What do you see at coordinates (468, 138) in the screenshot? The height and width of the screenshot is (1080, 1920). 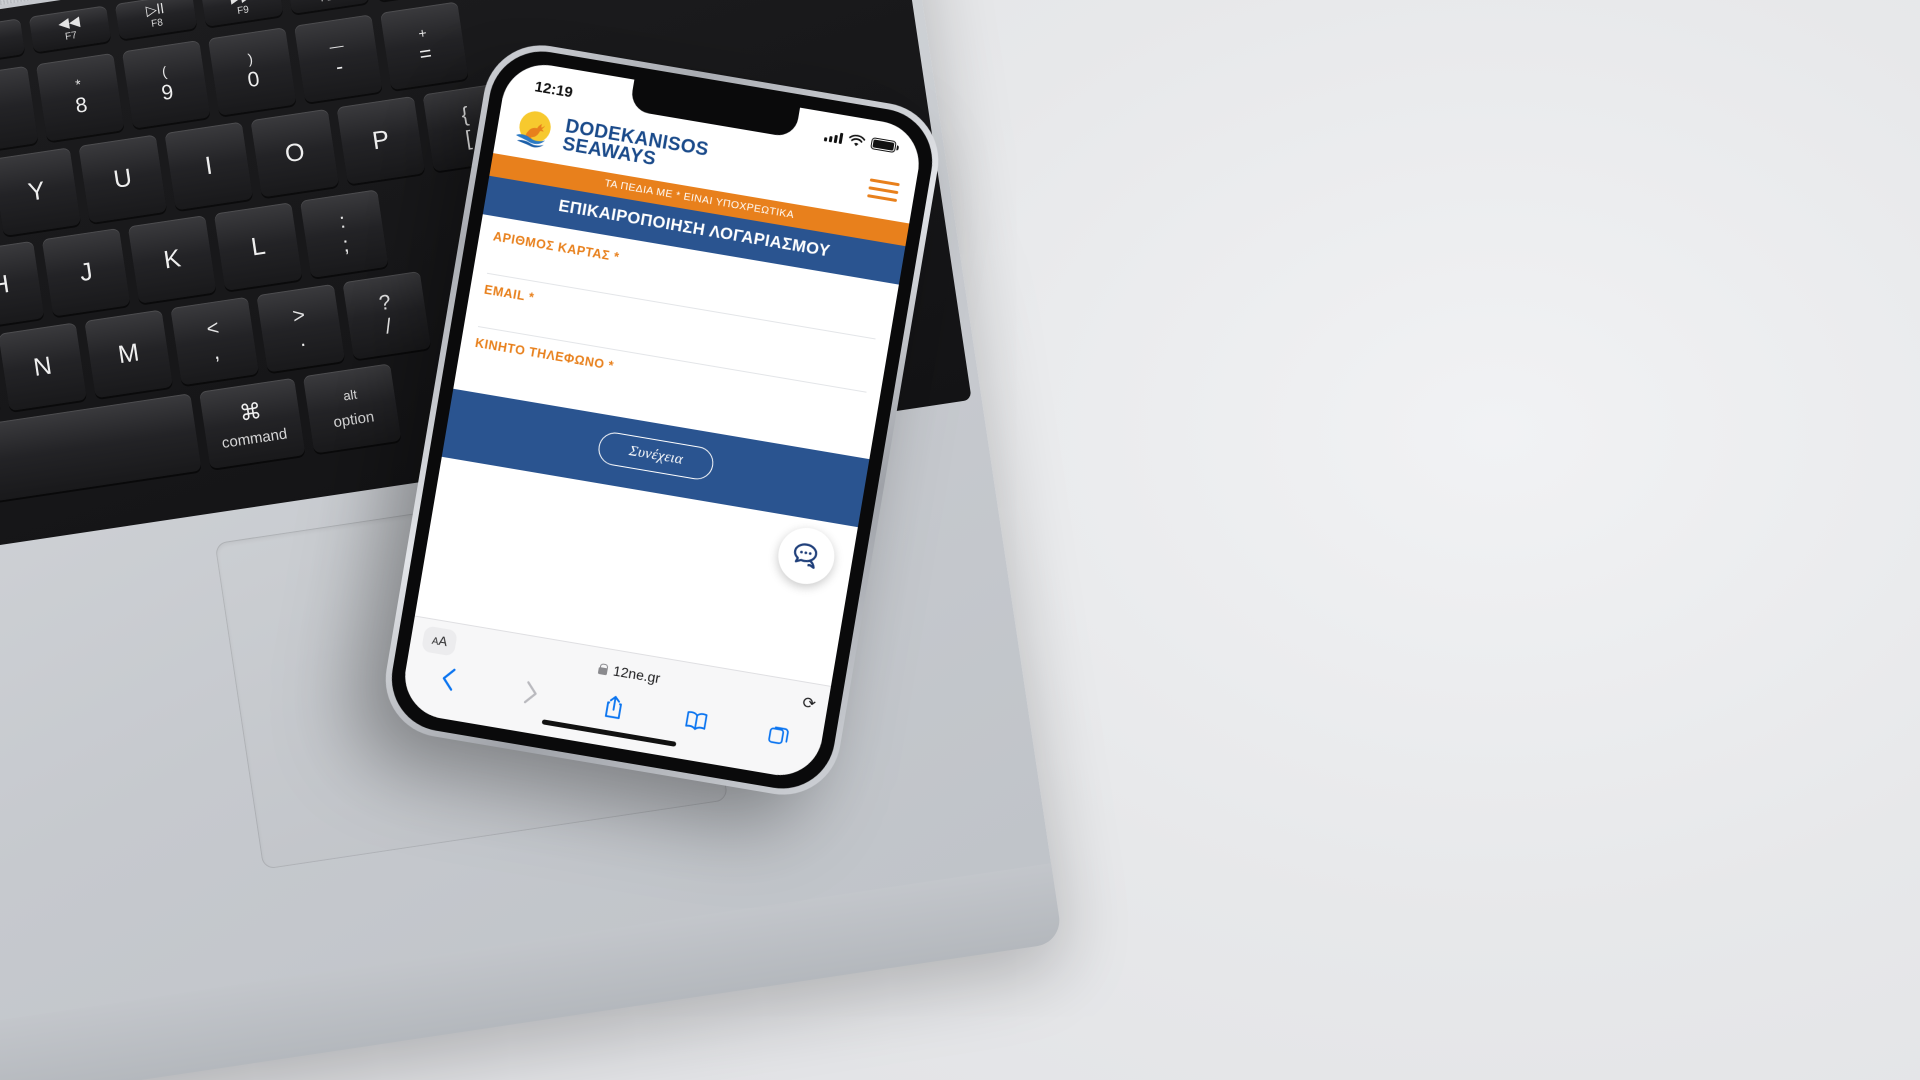 I see `key-label: [` at bounding box center [468, 138].